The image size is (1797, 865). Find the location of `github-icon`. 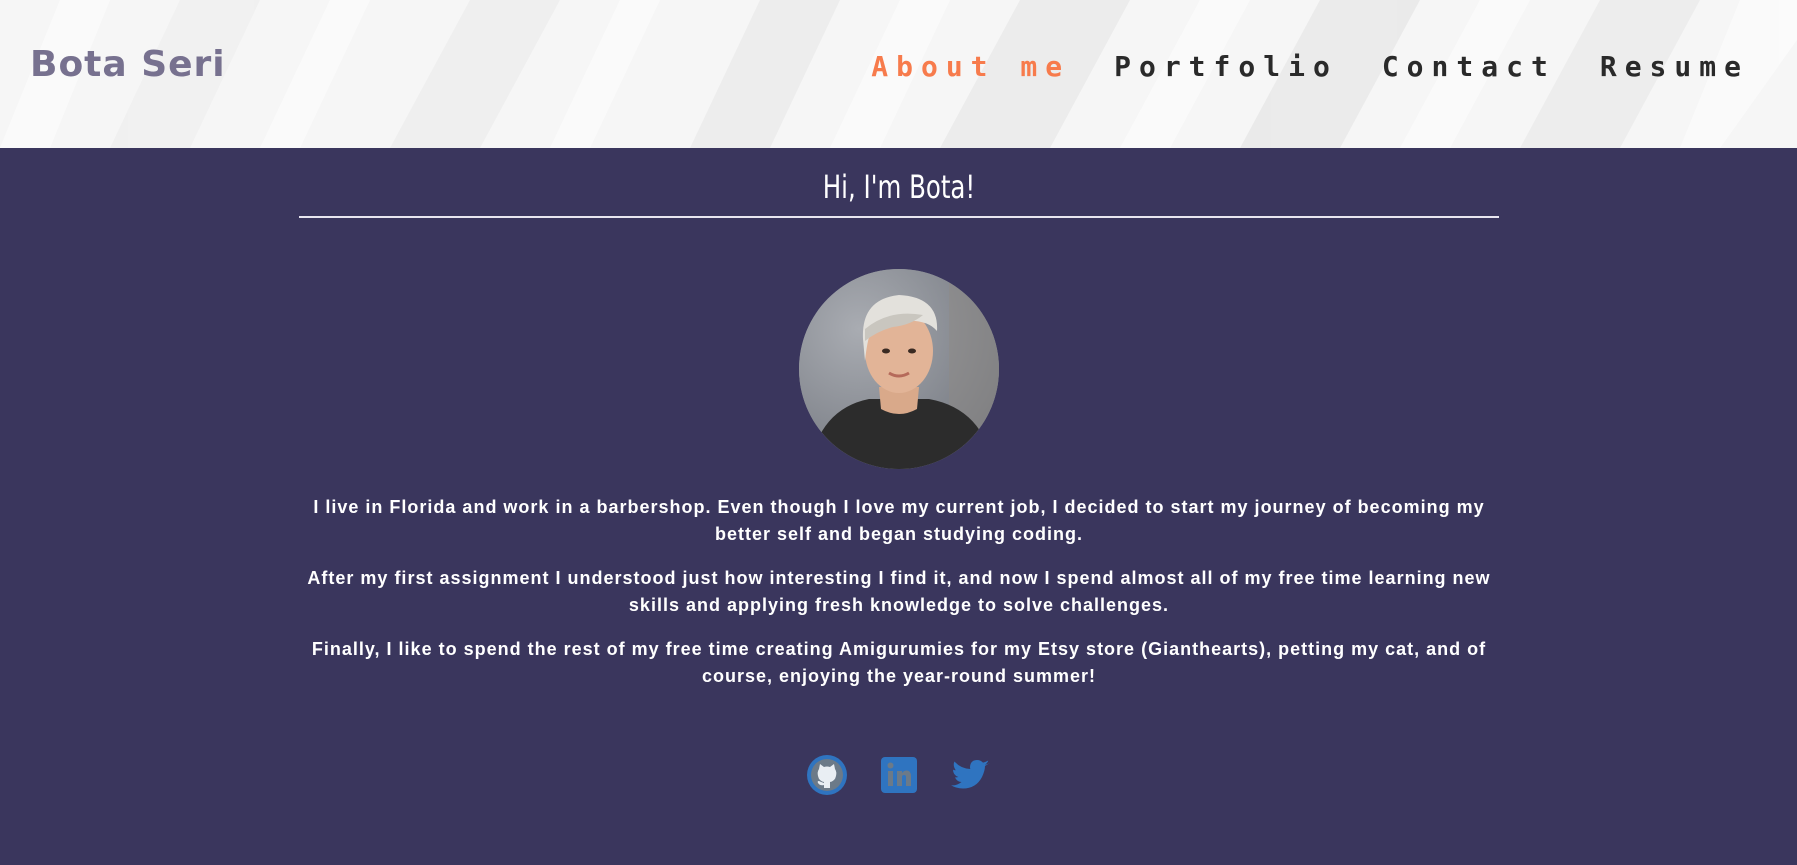

github-icon is located at coordinates (826, 775).